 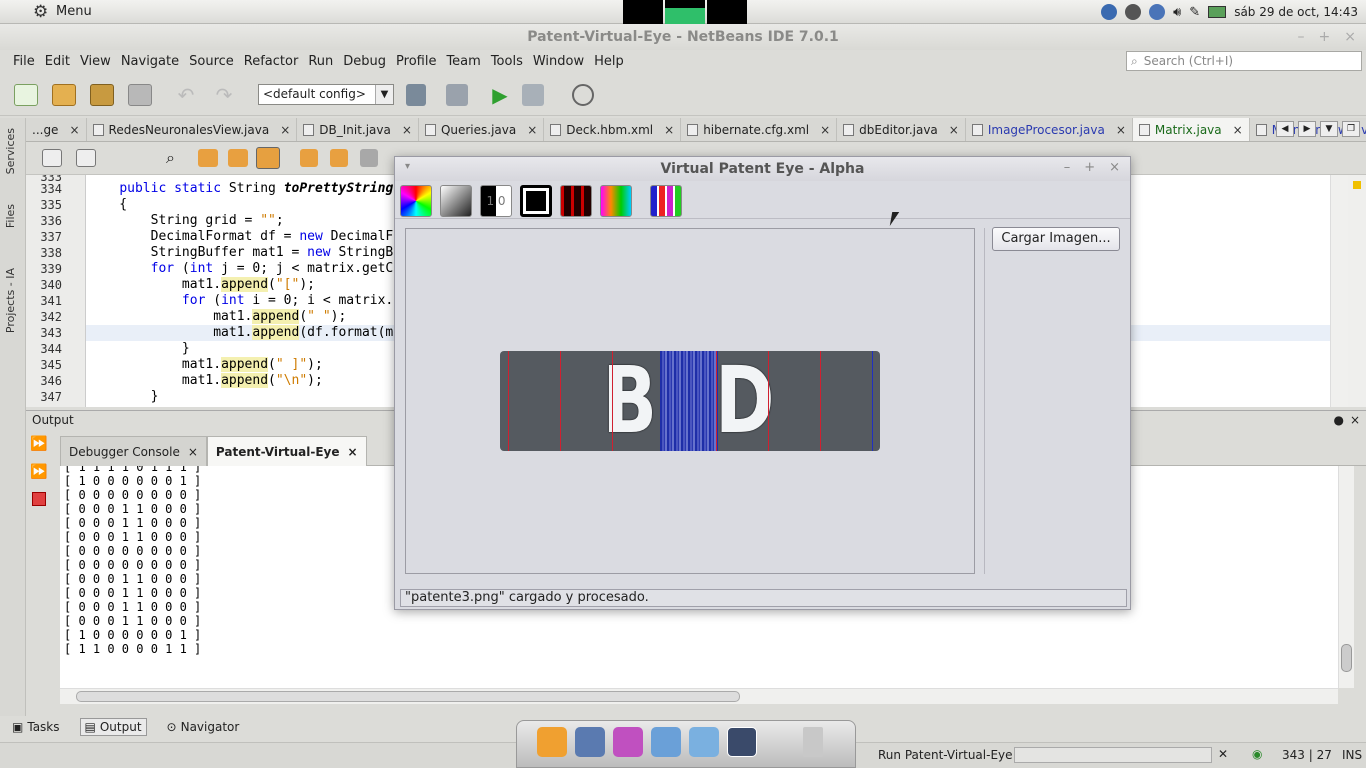 I want to click on warning-marker-icon, so click(x=1357, y=185).